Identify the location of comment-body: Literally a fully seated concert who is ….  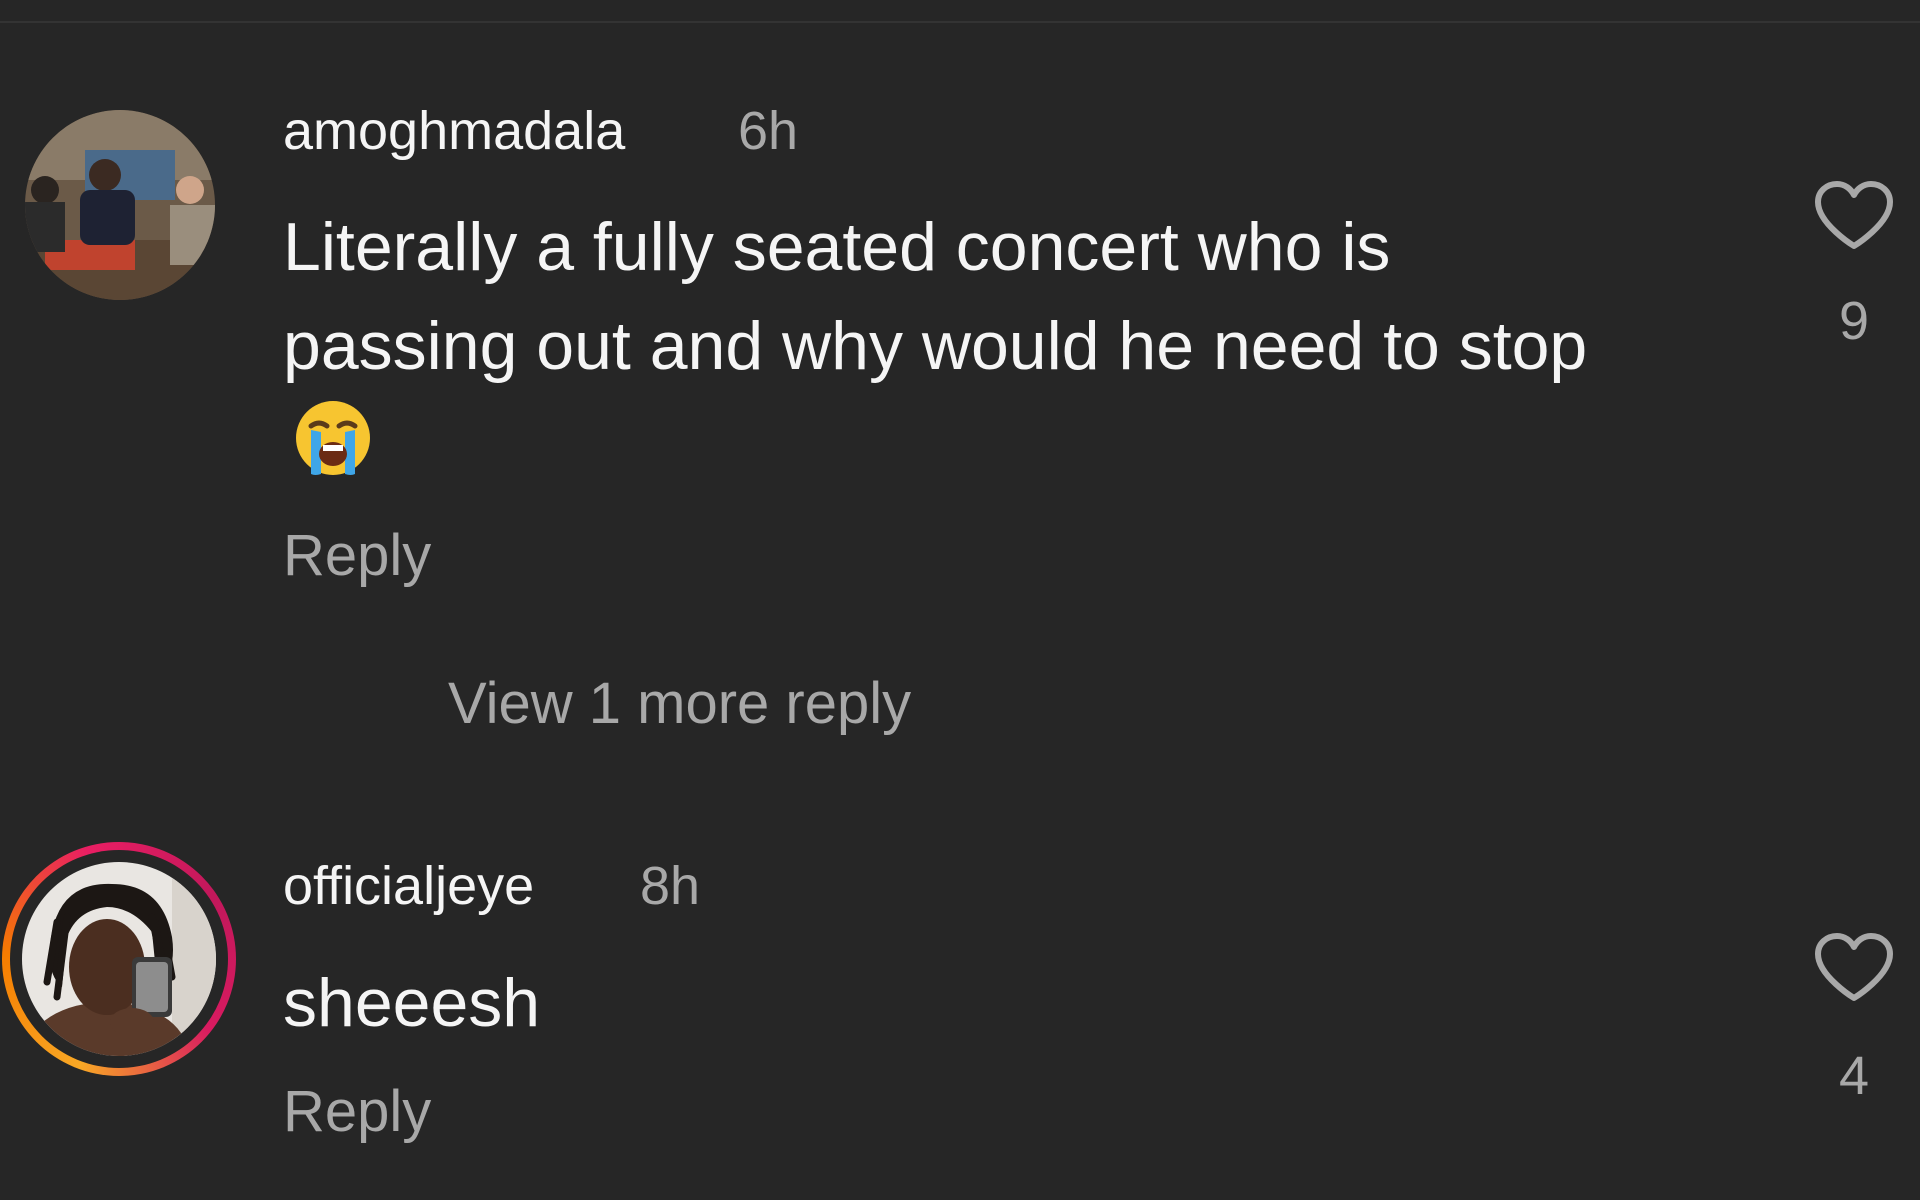
(935, 296).